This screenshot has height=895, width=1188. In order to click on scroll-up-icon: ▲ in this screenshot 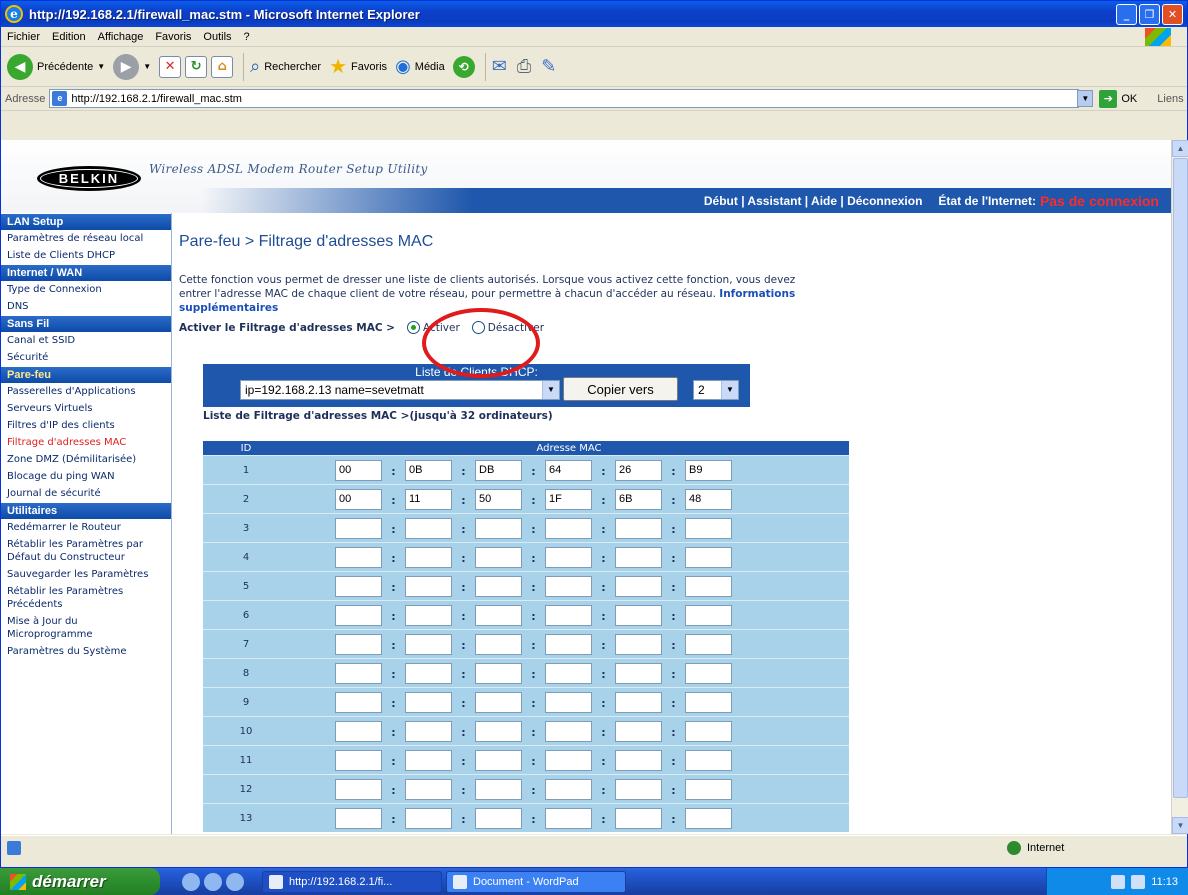, I will do `click(1180, 148)`.